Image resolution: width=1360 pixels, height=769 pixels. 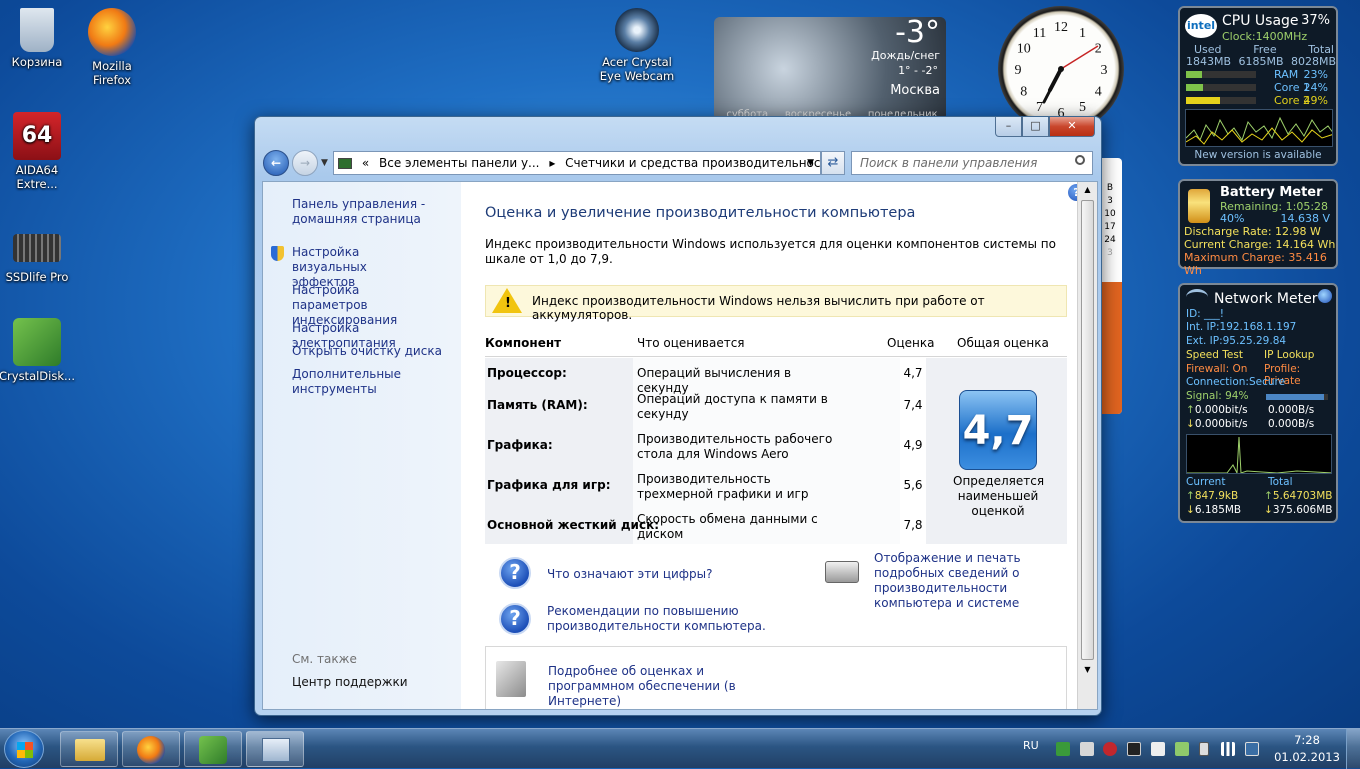 What do you see at coordinates (305, 163) in the screenshot?
I see `forward-button: →` at bounding box center [305, 163].